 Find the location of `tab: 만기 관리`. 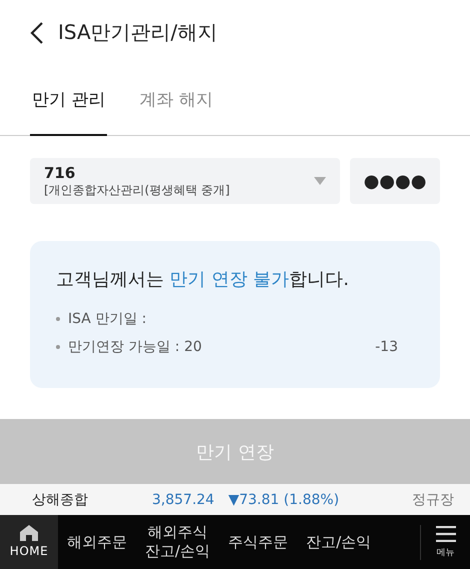

tab: 만기 관리 is located at coordinates (69, 100).